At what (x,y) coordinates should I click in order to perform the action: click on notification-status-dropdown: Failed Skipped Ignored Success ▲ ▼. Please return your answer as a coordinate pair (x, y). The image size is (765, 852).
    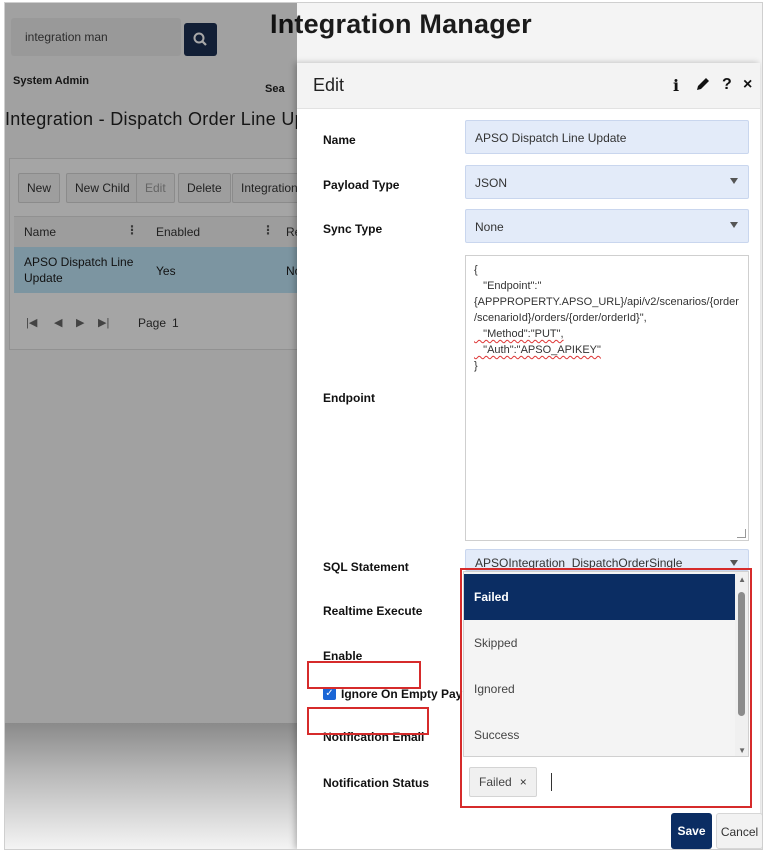
    Looking at the image, I should click on (606, 664).